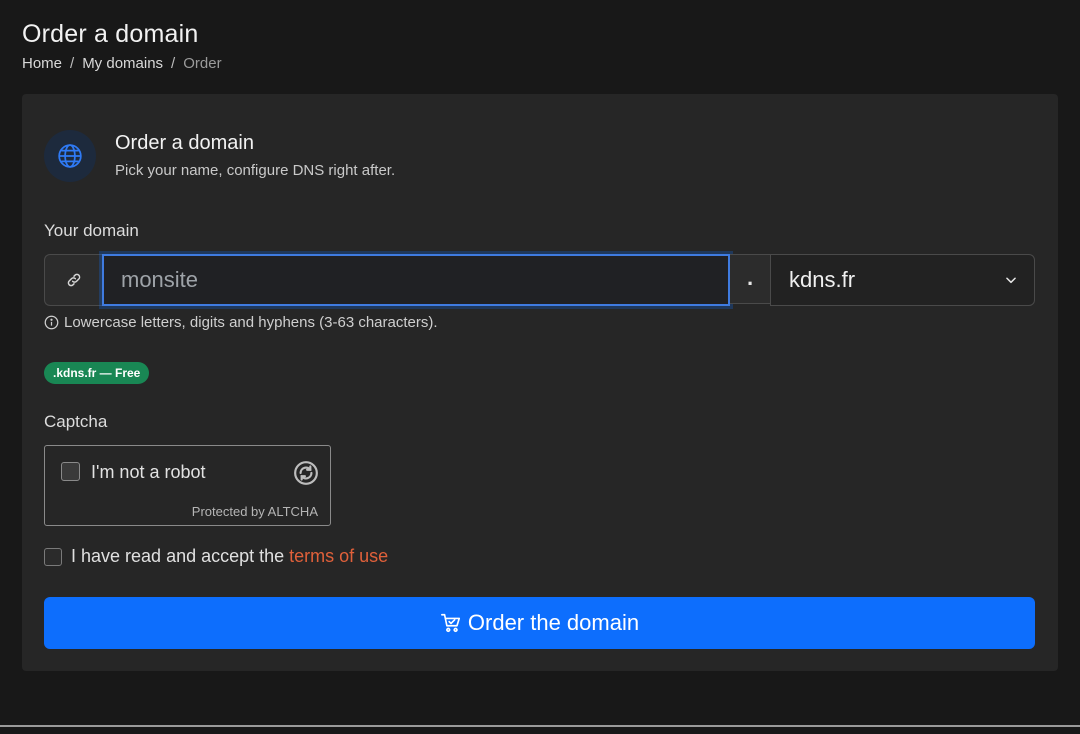 The image size is (1080, 734). What do you see at coordinates (450, 623) in the screenshot?
I see `cart-icon` at bounding box center [450, 623].